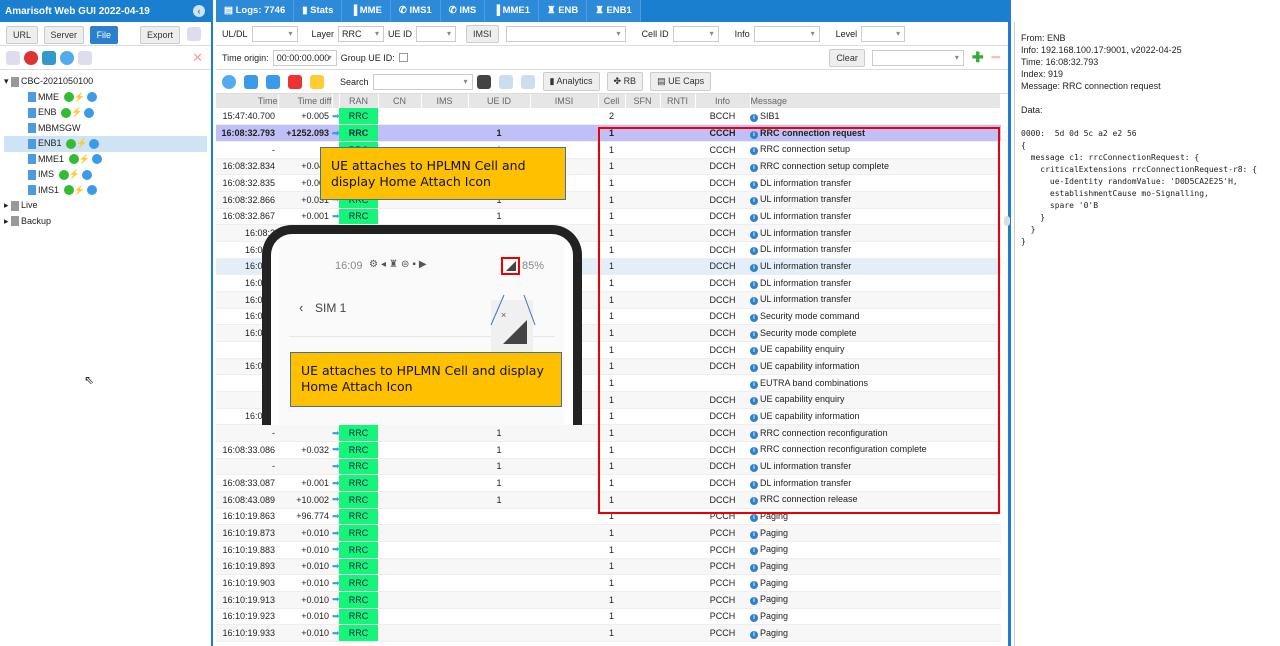  What do you see at coordinates (786, 33) in the screenshot?
I see `info-select` at bounding box center [786, 33].